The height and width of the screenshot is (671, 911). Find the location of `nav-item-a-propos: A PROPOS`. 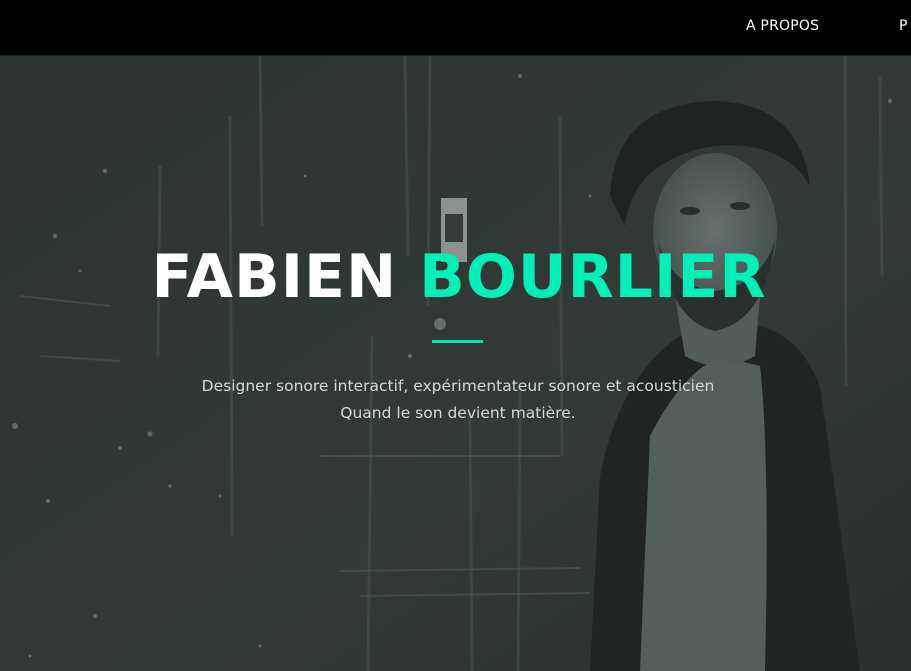

nav-item-a-propos: A PROPOS is located at coordinates (782, 26).